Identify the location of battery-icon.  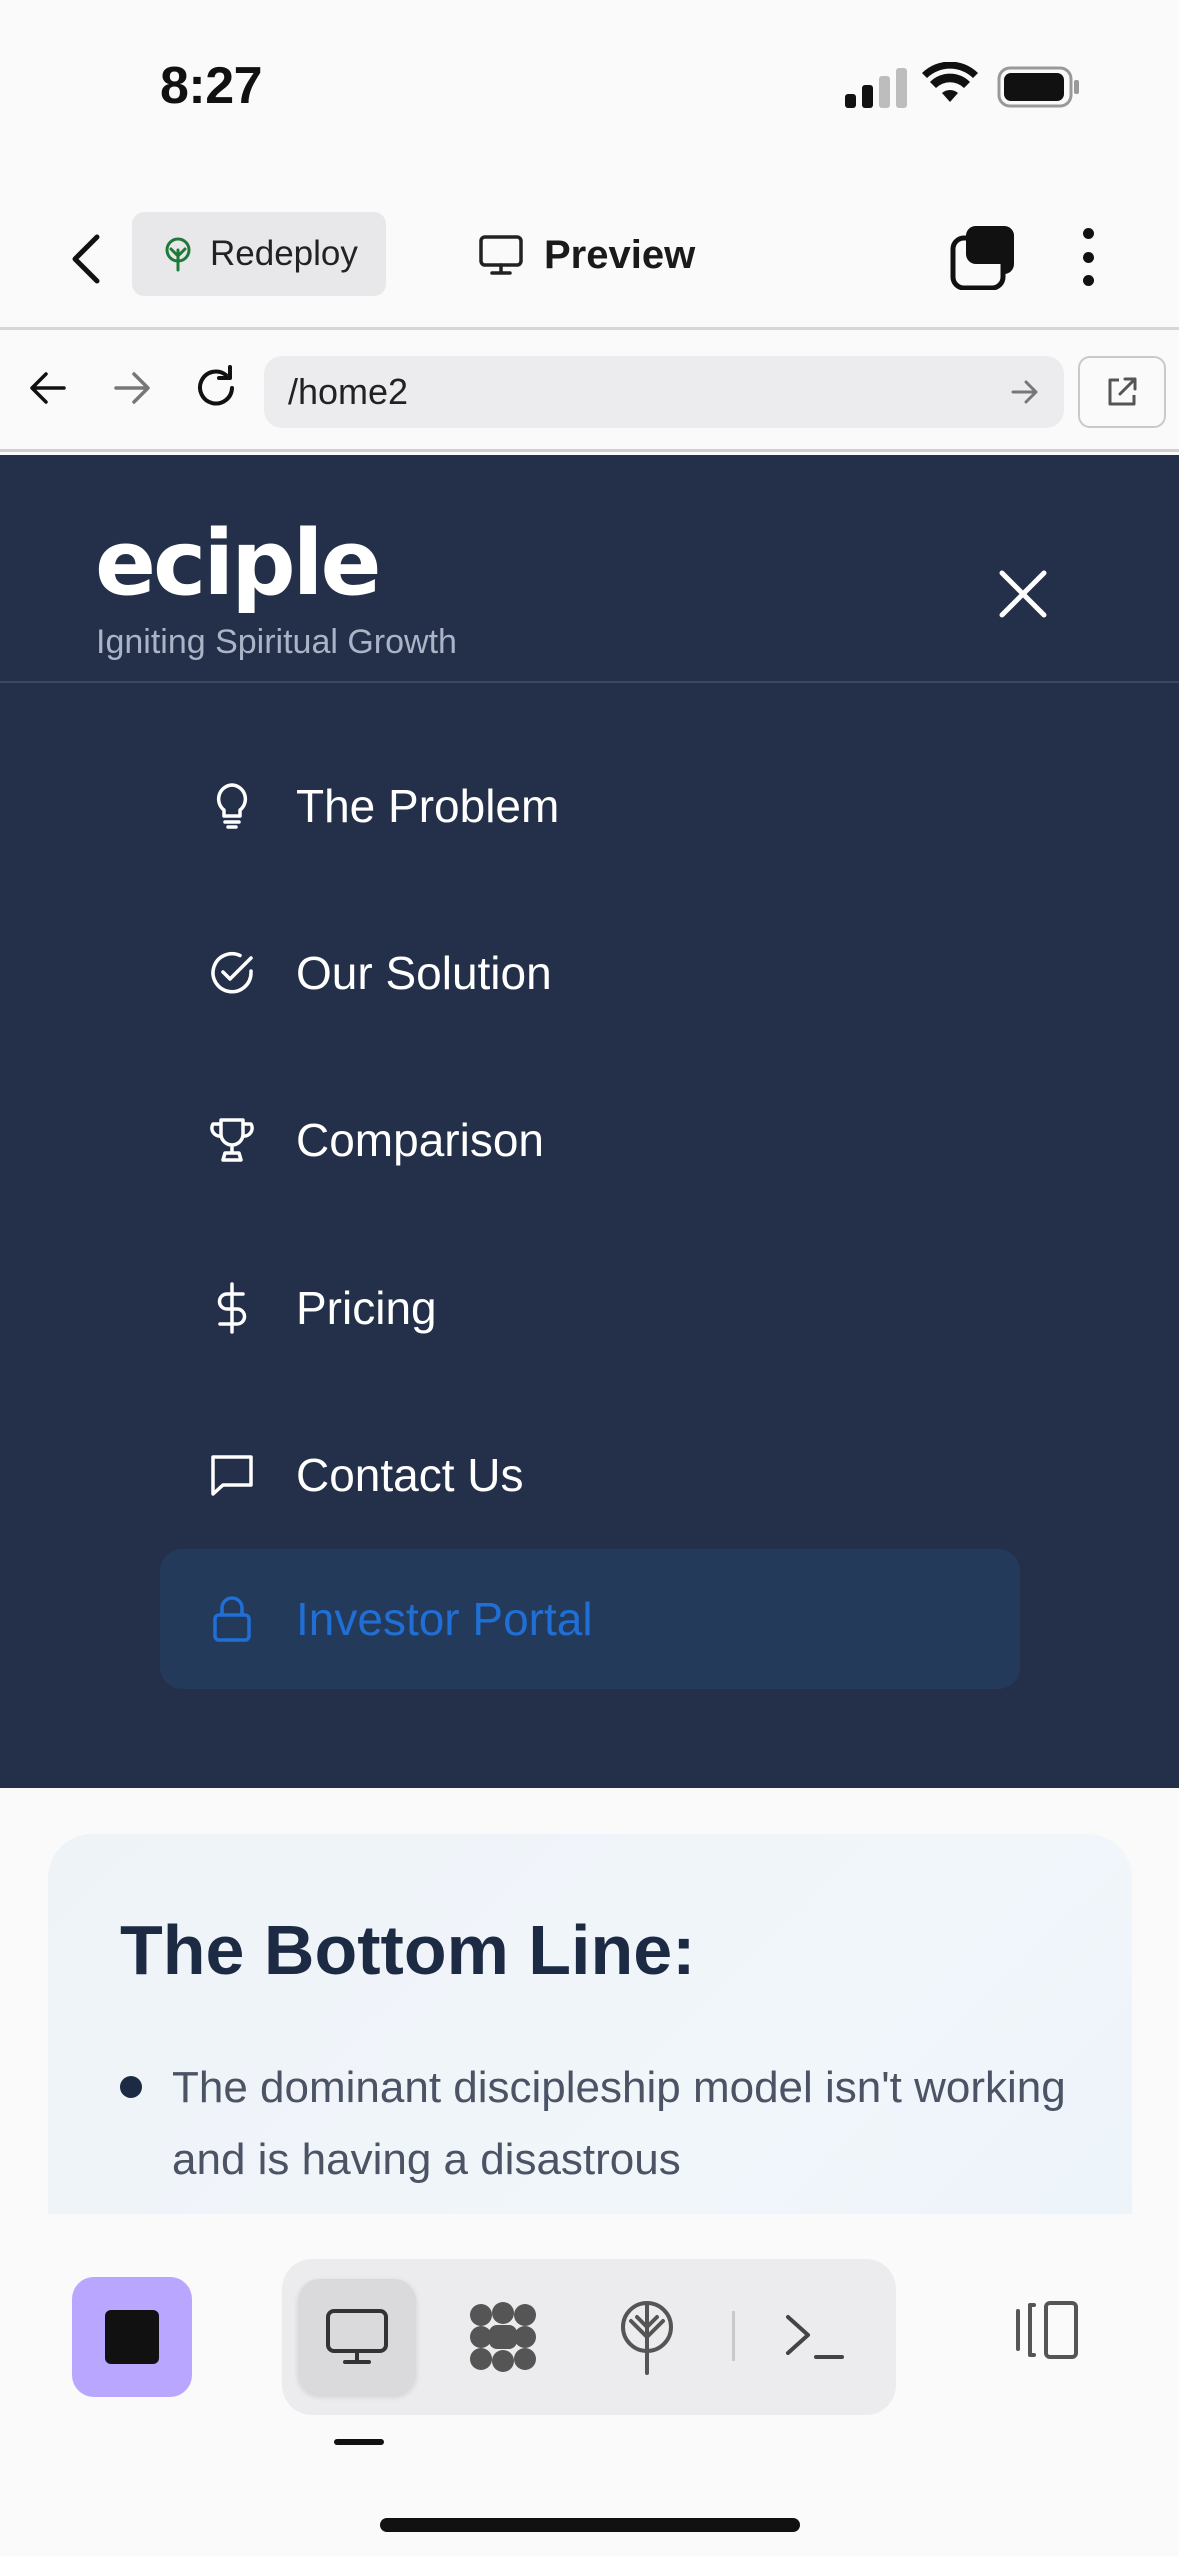
(1038, 87).